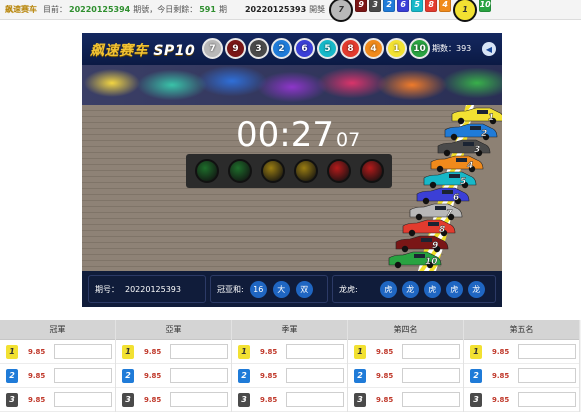 The width and height of the screenshot is (581, 412). I want to click on race-car: 7, so click(436, 212).